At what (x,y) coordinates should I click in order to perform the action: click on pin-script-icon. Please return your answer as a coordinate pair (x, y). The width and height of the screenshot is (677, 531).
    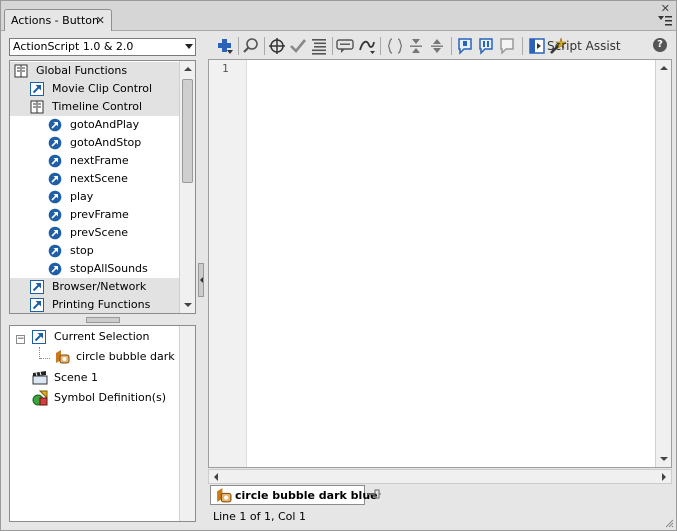
    Looking at the image, I should click on (374, 494).